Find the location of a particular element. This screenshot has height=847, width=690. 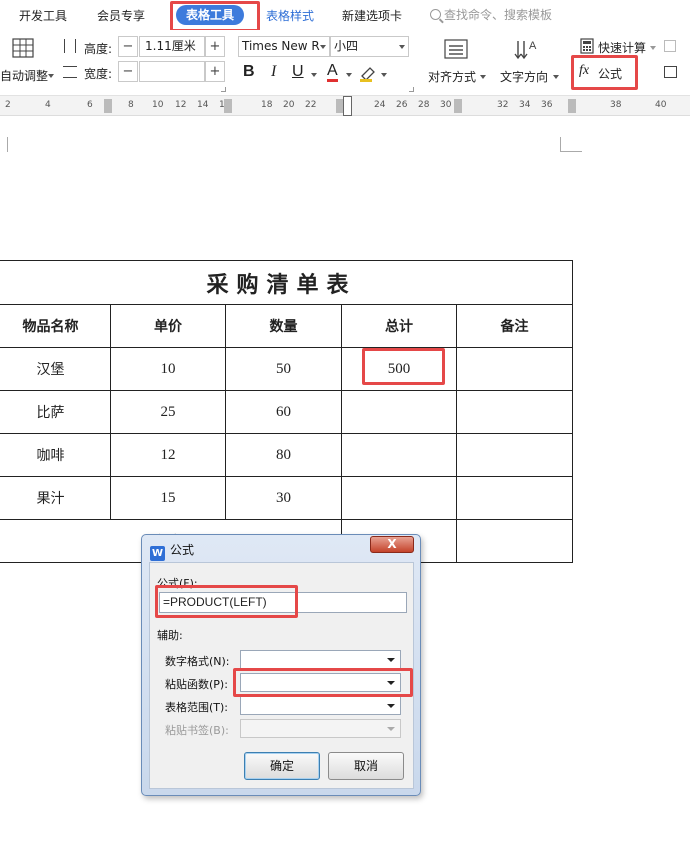

table-cell: 果汁 is located at coordinates (55, 498).